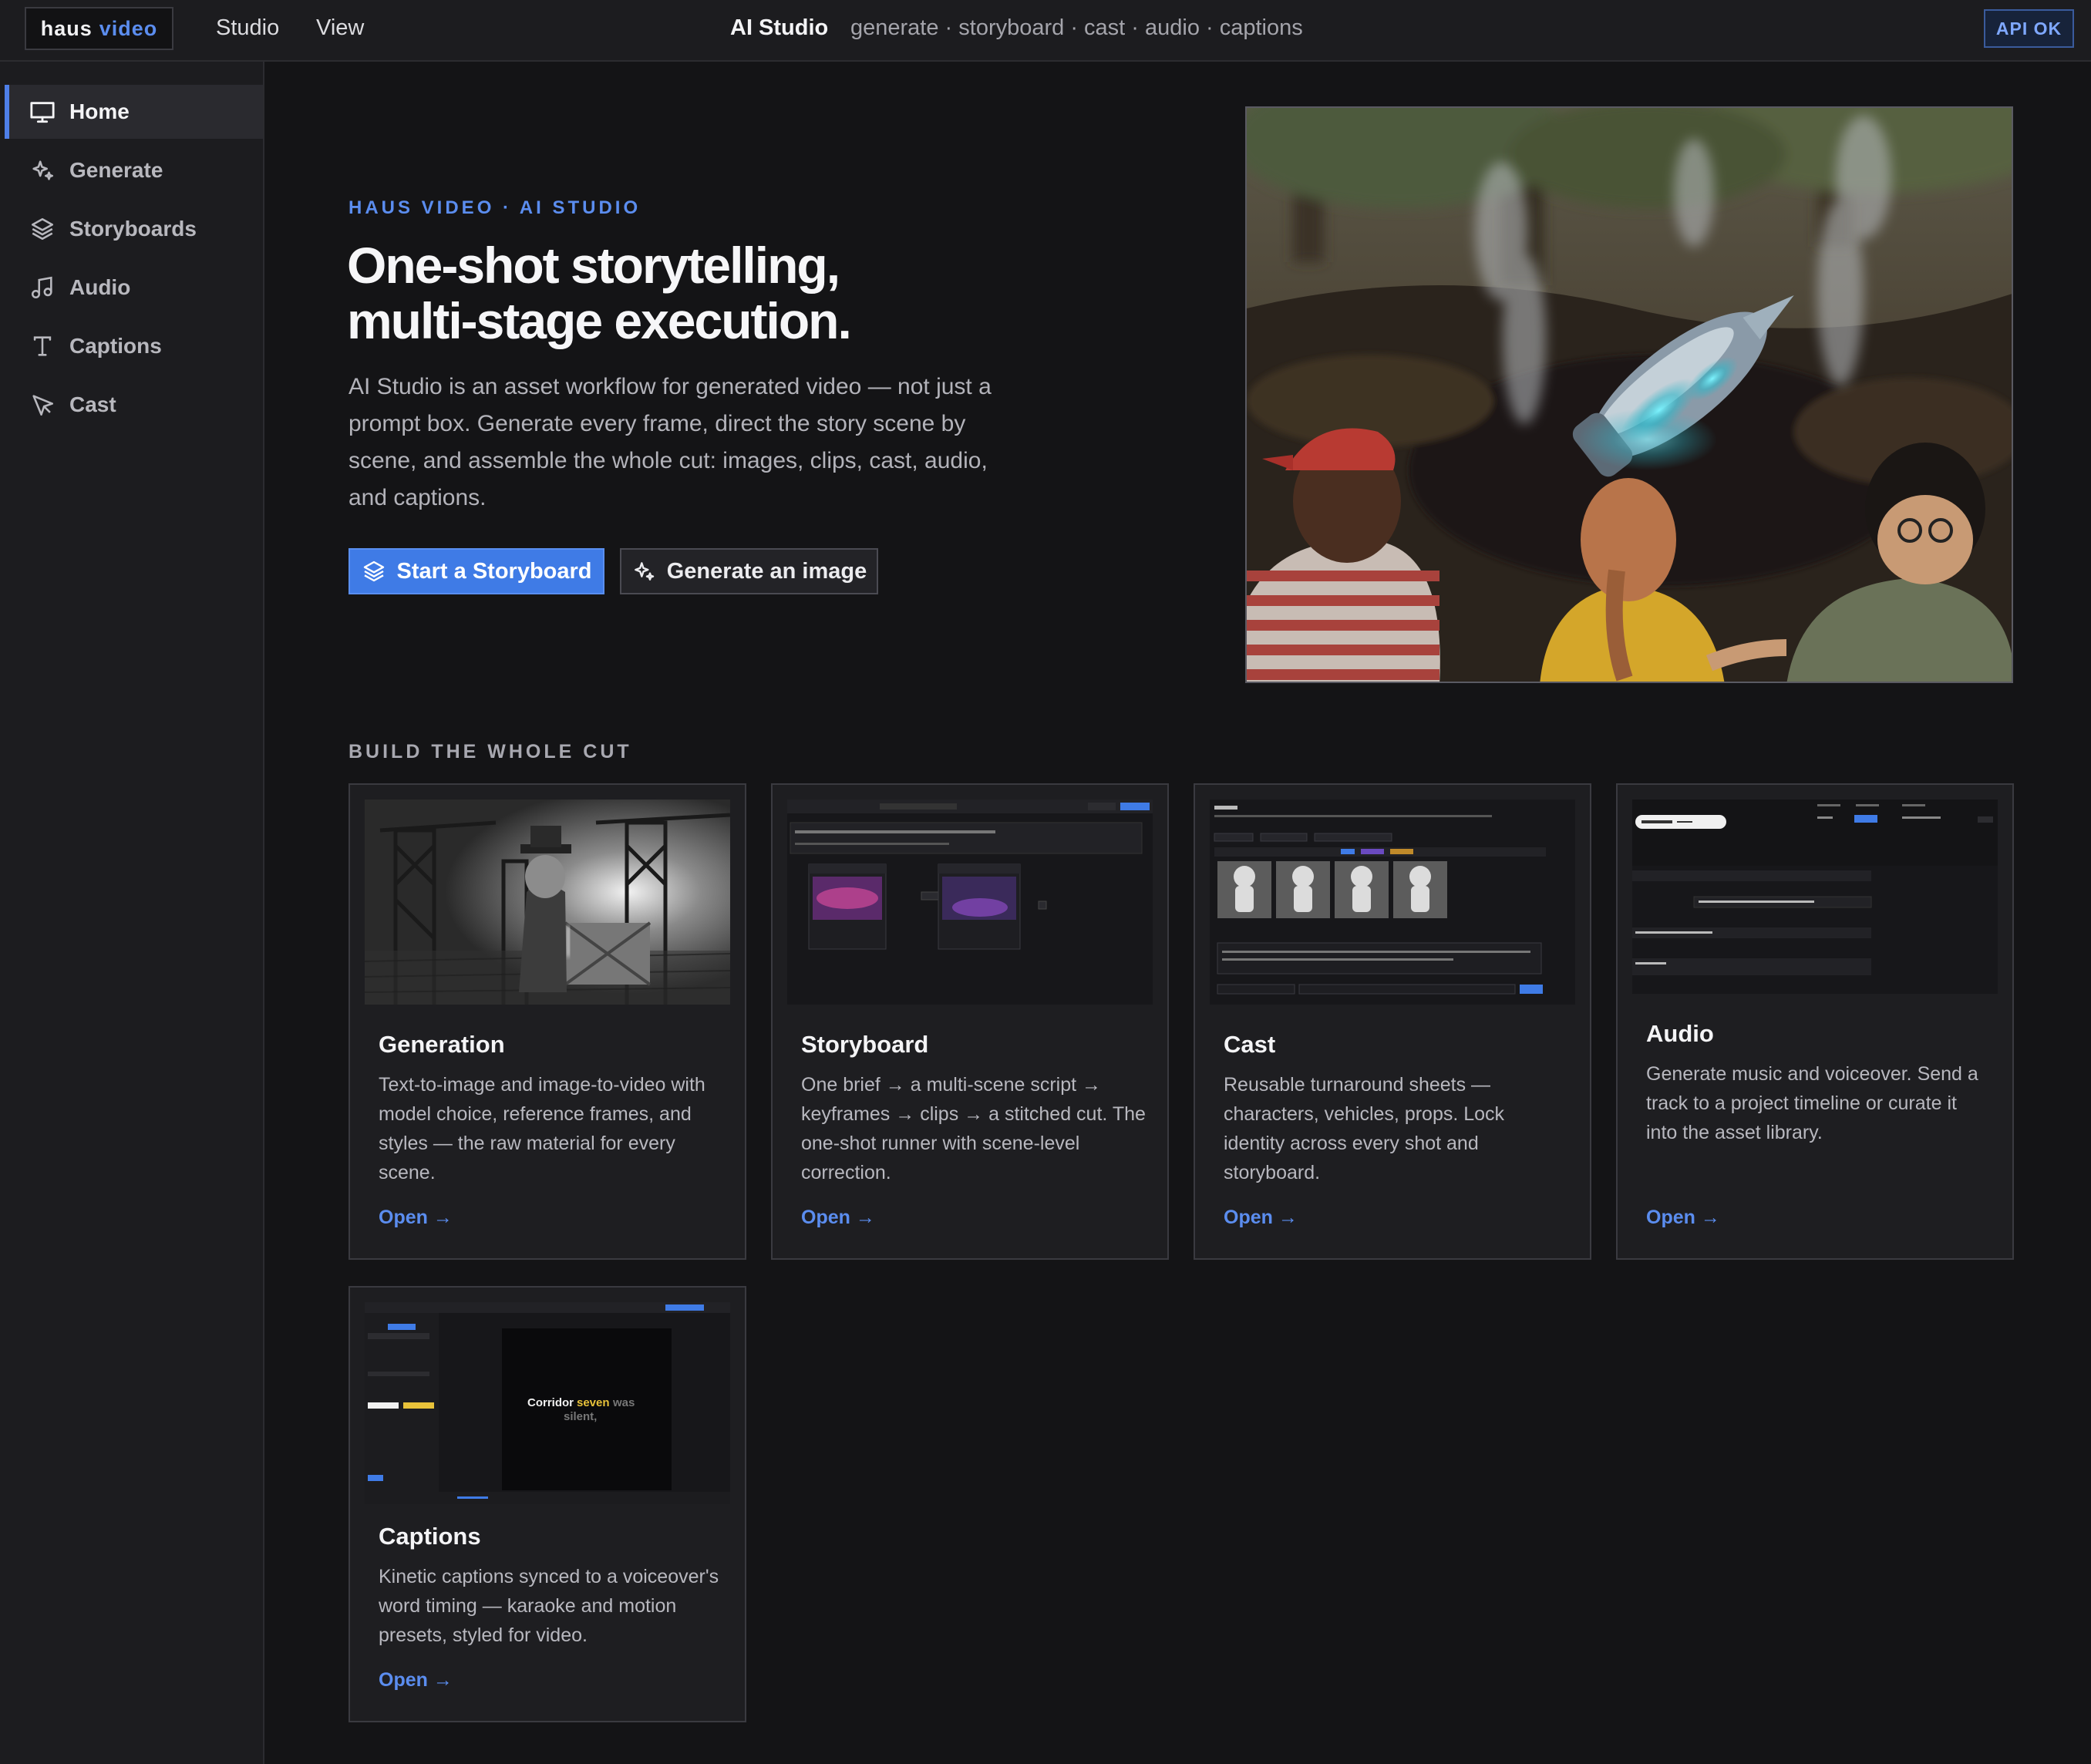 The image size is (2091, 1764). I want to click on sidebar-item-label: Home, so click(99, 111).